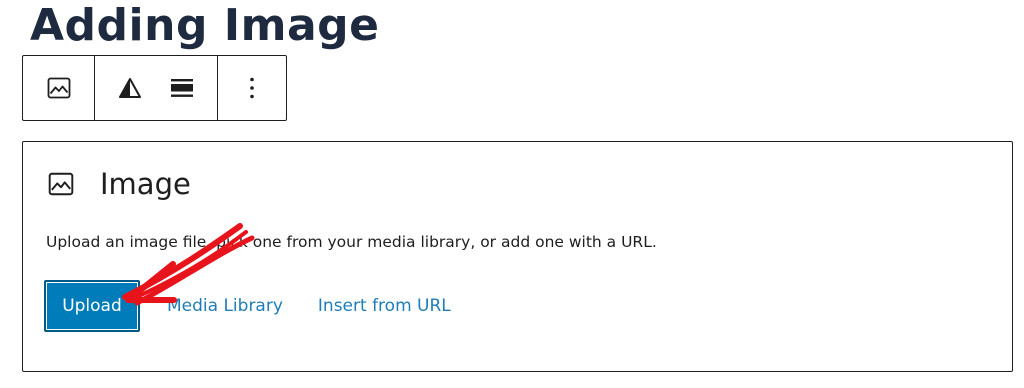  What do you see at coordinates (225, 306) in the screenshot?
I see `media-library-button: Media Library` at bounding box center [225, 306].